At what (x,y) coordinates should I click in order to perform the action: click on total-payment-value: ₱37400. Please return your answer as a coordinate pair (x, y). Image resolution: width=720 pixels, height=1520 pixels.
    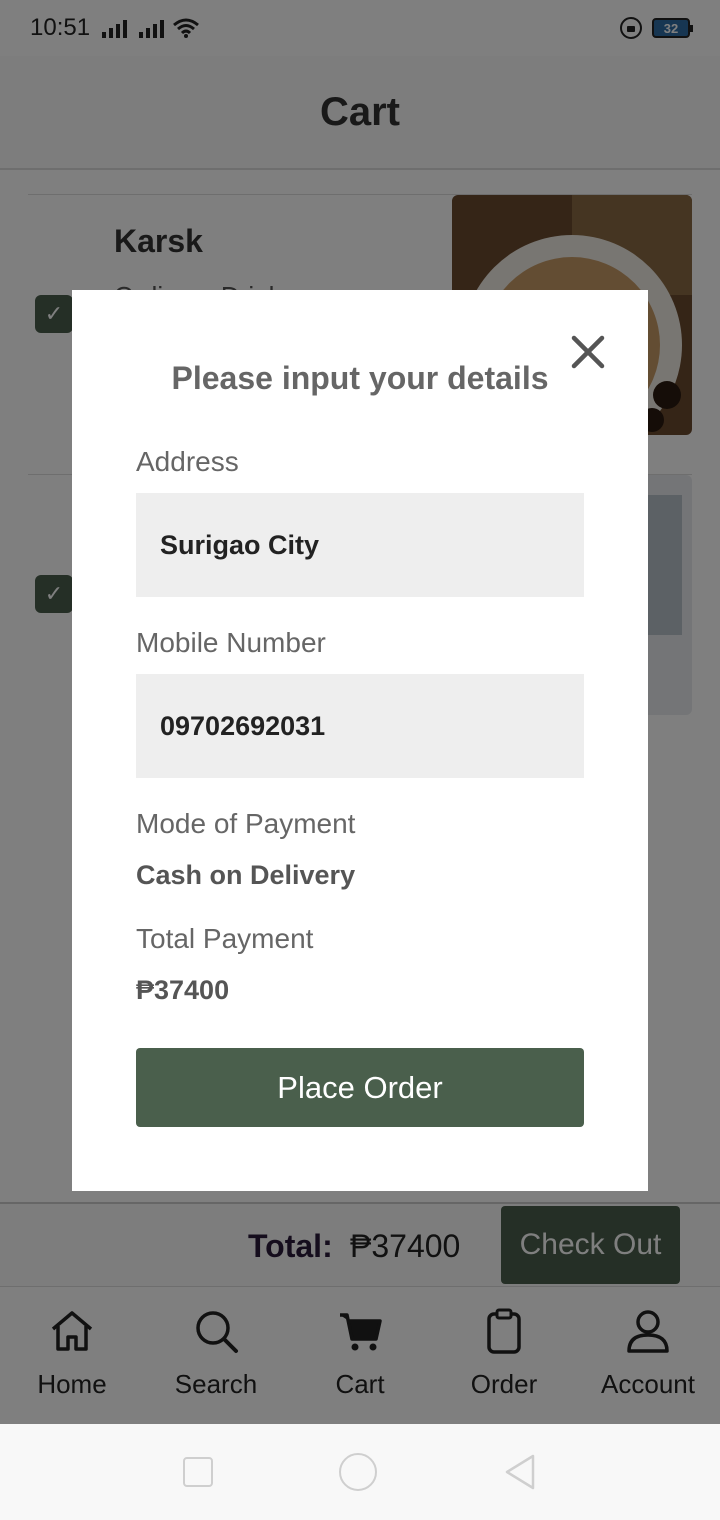
    Looking at the image, I should click on (183, 990).